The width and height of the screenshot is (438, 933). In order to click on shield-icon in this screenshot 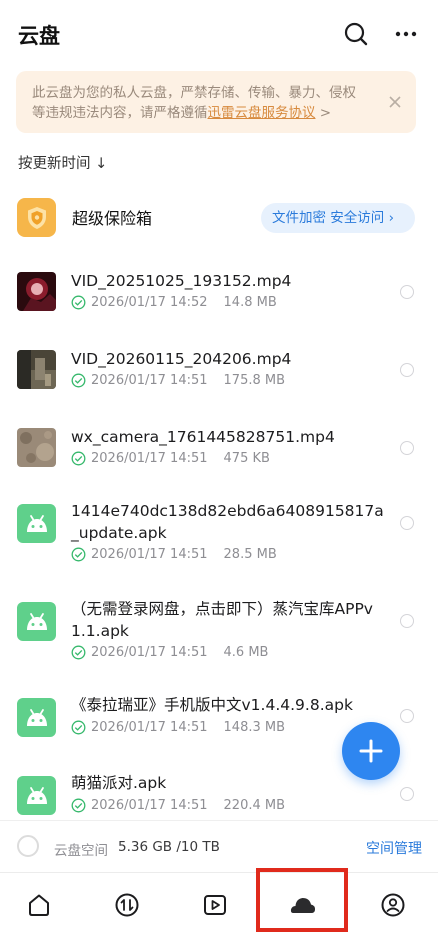, I will do `click(36, 217)`.